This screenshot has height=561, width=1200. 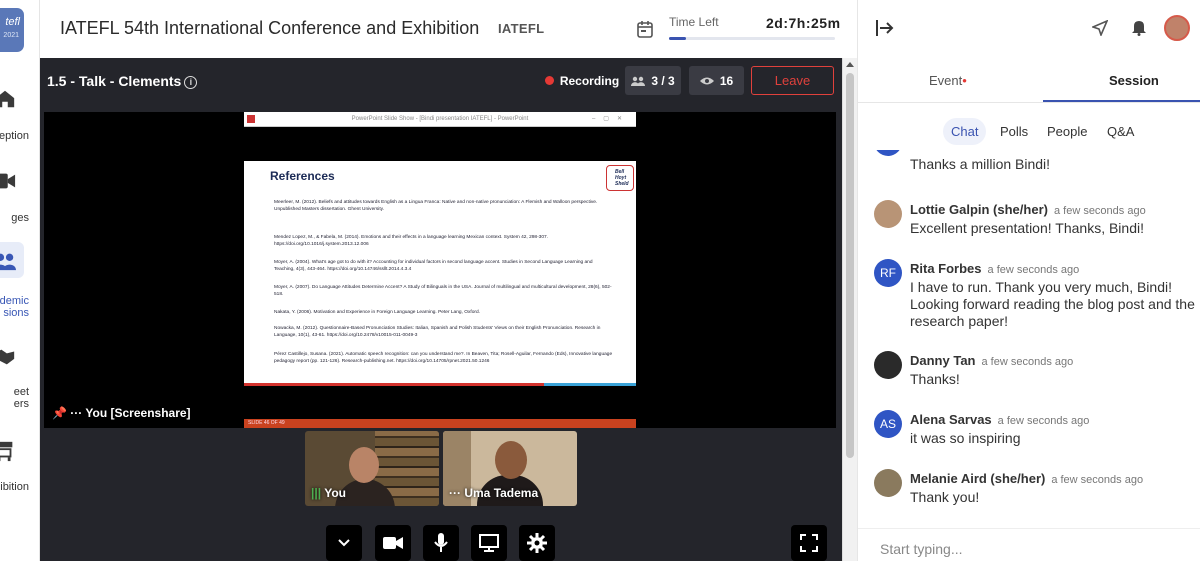 What do you see at coordinates (809, 543) in the screenshot?
I see `fullscreen-button` at bounding box center [809, 543].